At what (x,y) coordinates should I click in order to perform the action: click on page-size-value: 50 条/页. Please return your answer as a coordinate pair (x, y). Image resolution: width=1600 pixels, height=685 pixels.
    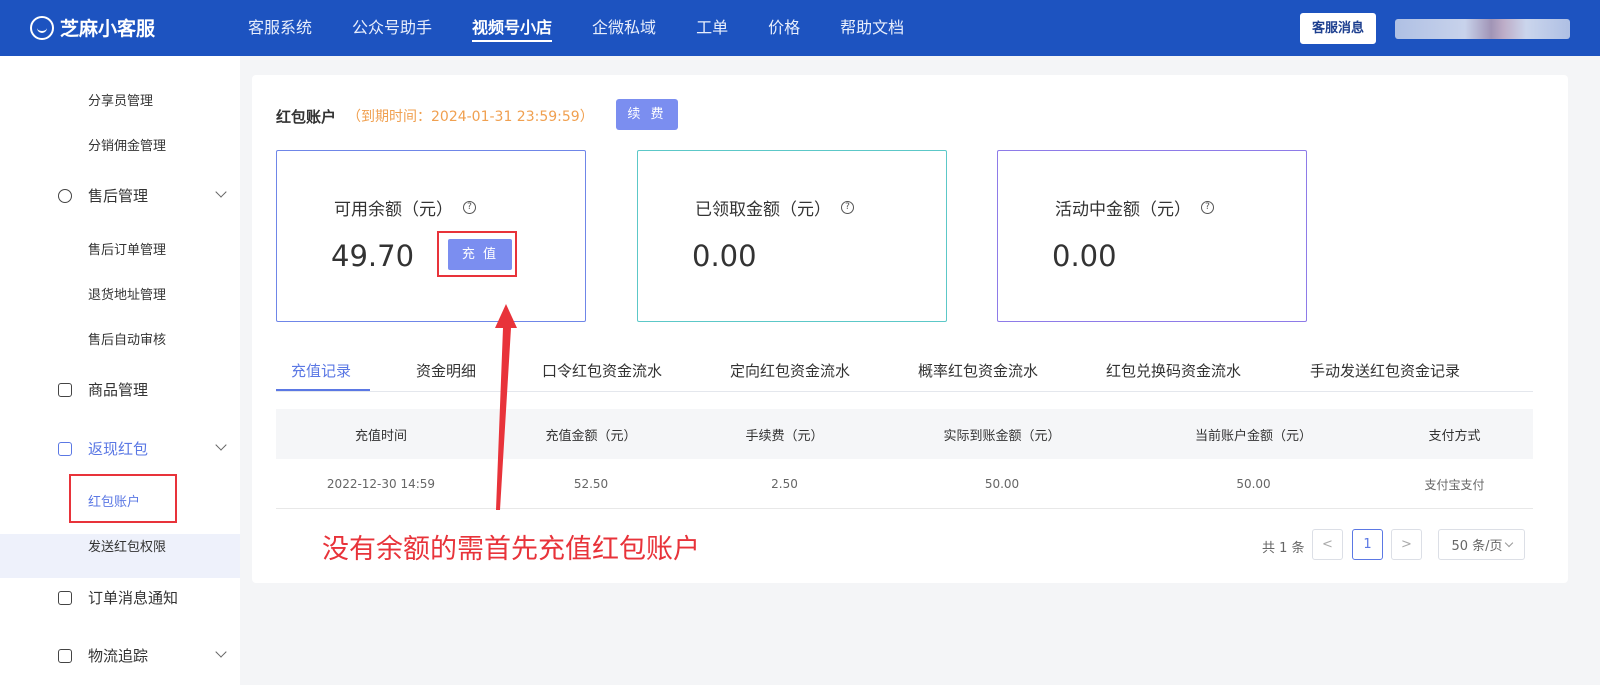
    Looking at the image, I should click on (1477, 546).